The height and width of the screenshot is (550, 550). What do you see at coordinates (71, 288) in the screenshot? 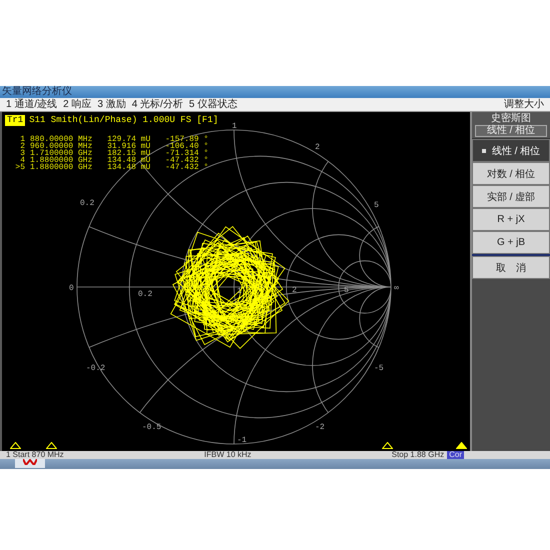
I see `axis-label: 0` at bounding box center [71, 288].